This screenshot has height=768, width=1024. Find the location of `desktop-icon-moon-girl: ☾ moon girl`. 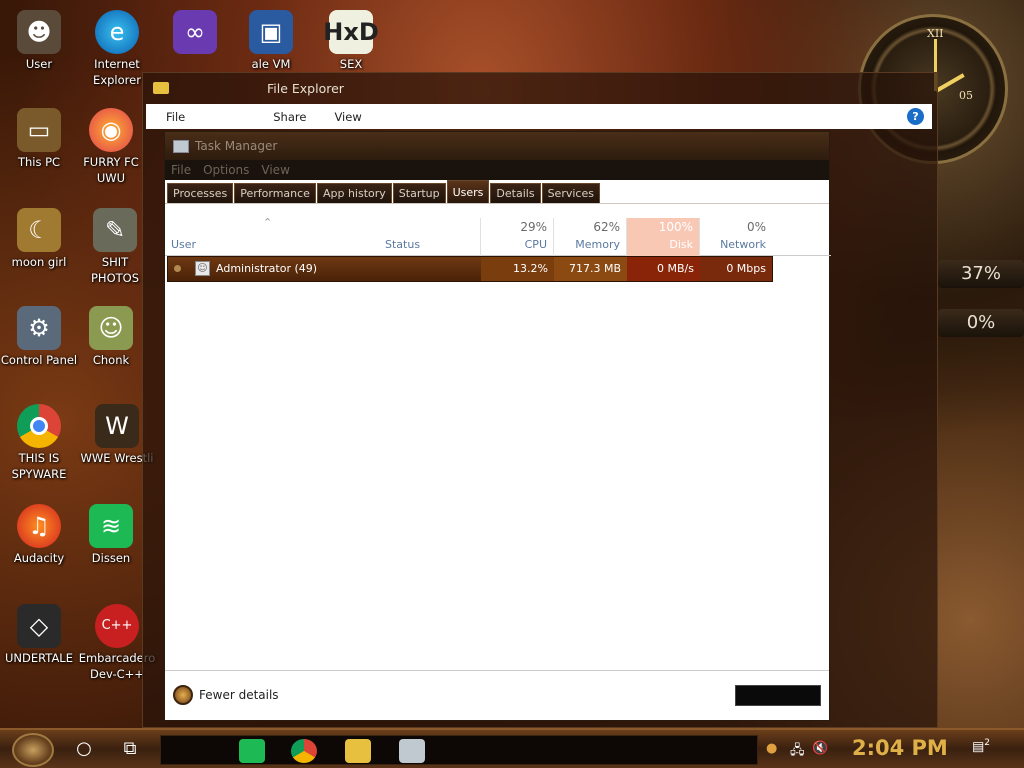

desktop-icon-moon-girl: ☾ moon girl is located at coordinates (39, 239).